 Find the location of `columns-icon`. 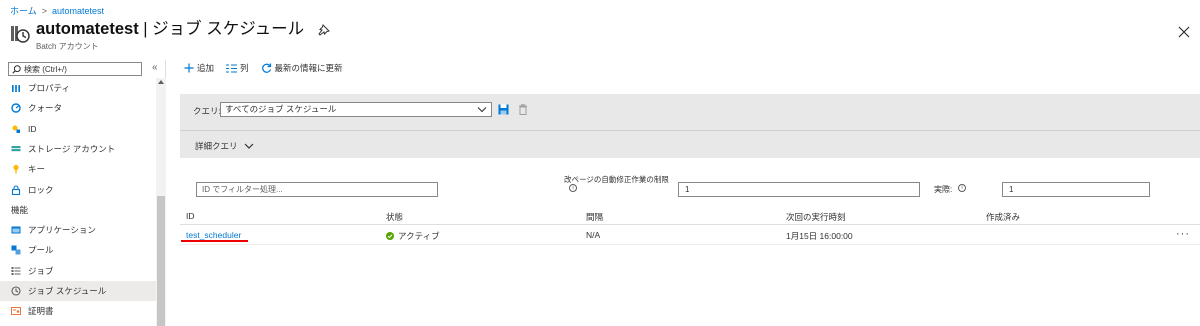

columns-icon is located at coordinates (232, 68).